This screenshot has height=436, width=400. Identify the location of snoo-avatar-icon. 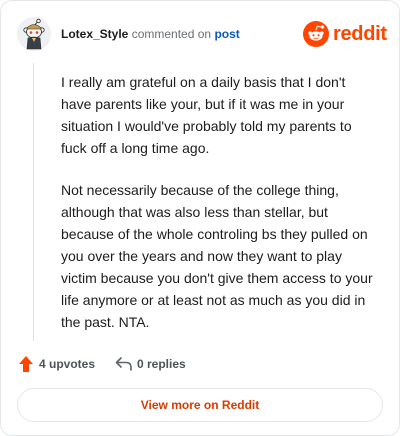
(34, 34).